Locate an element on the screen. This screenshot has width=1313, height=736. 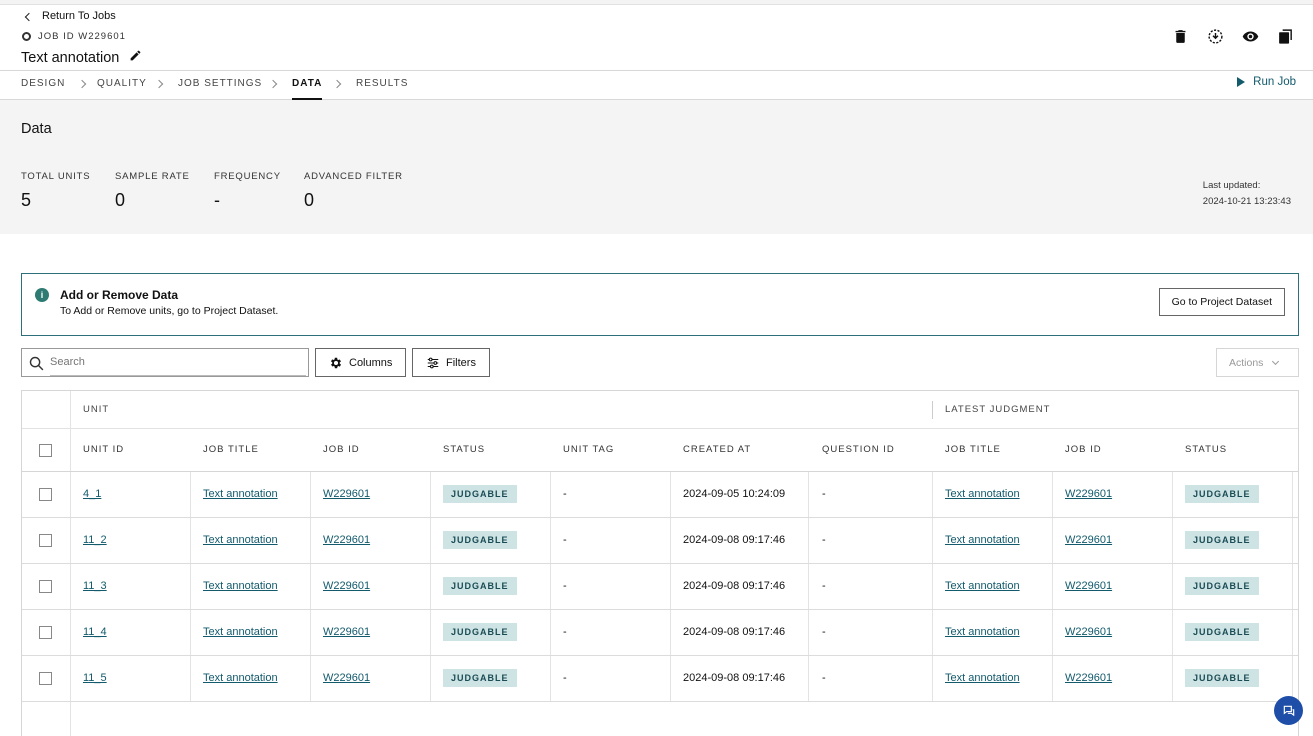
column-header-created-at: CREATED AT is located at coordinates (717, 450).